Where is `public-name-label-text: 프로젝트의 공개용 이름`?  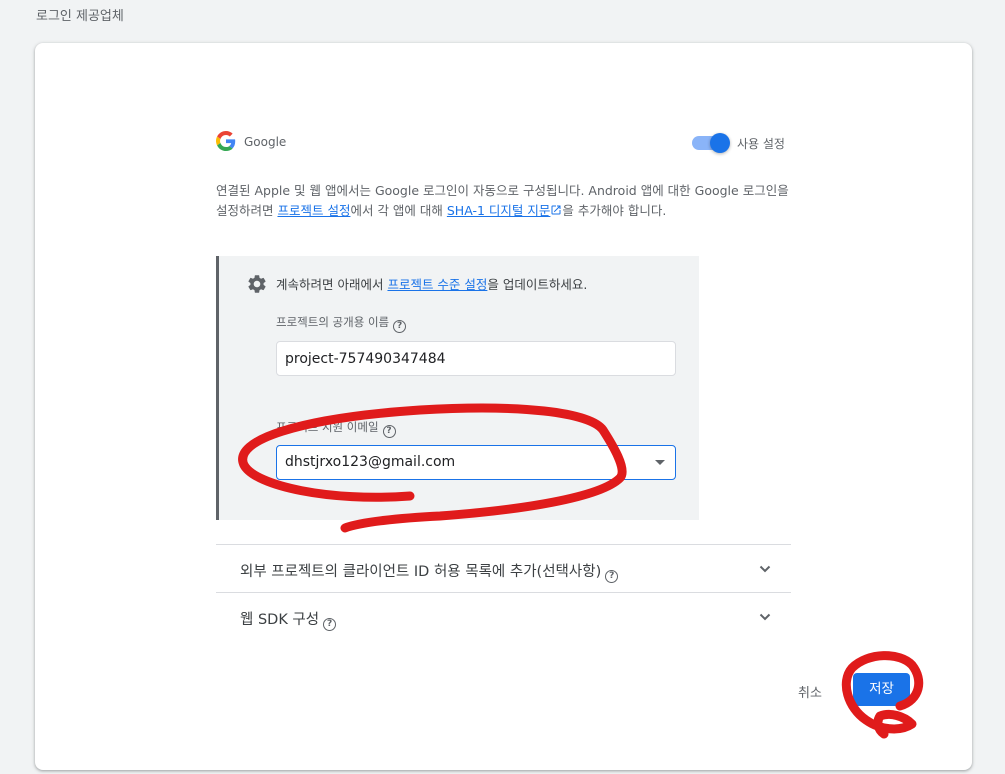 public-name-label-text: 프로젝트의 공개용 이름 is located at coordinates (333, 322).